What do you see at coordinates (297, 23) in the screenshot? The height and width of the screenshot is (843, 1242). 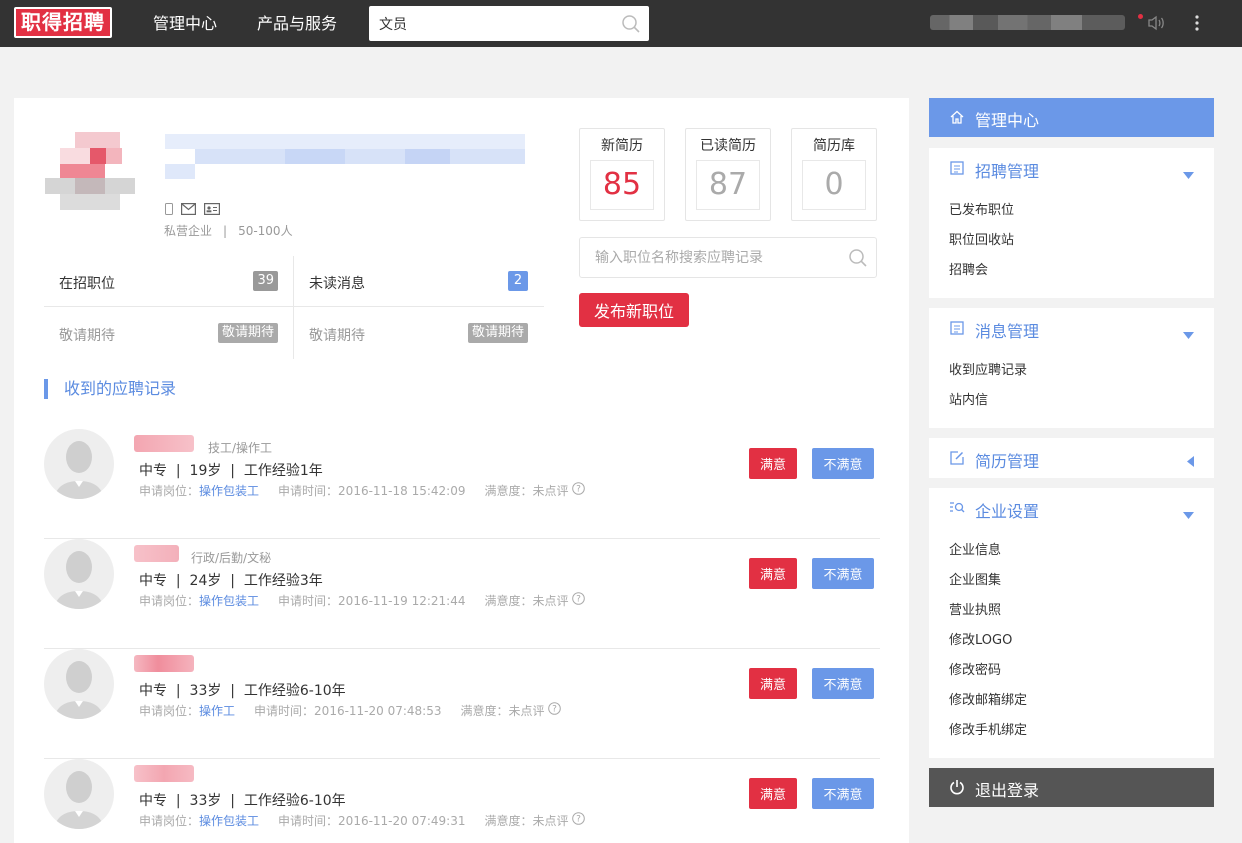 I see `nav-products-services: 产品与服务` at bounding box center [297, 23].